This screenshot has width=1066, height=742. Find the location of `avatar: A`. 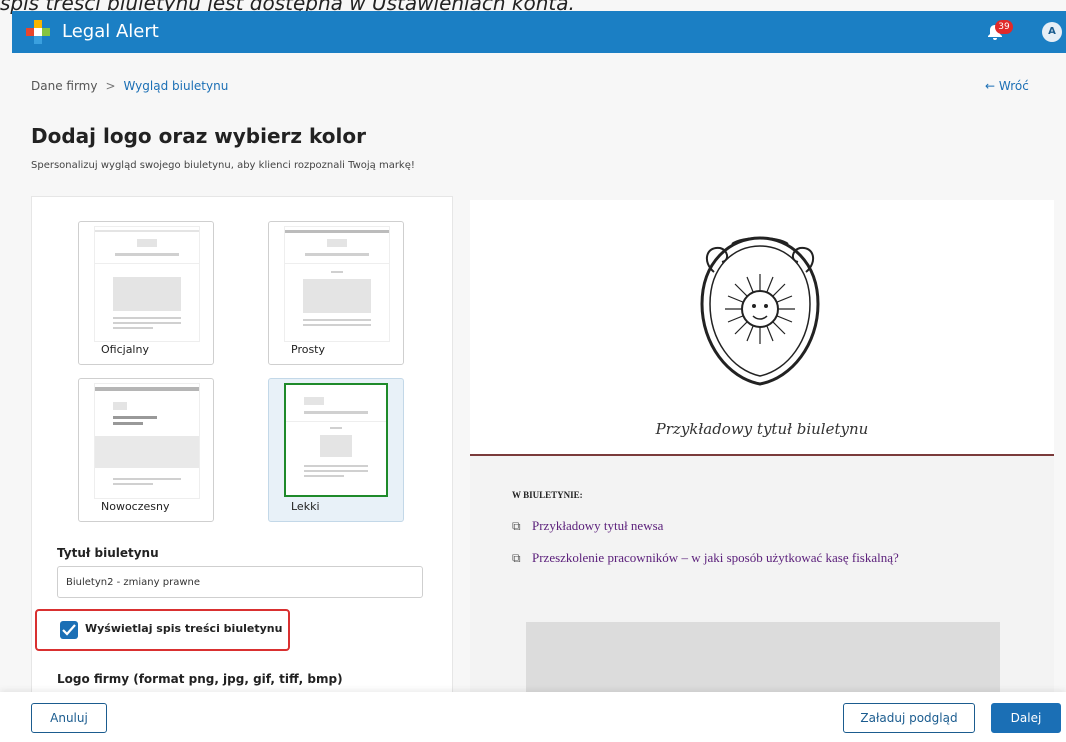

avatar: A is located at coordinates (1052, 32).